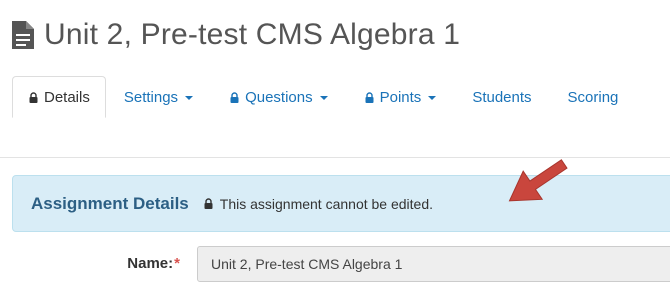 The height and width of the screenshot is (297, 670). I want to click on tab-scoring: Scoring, so click(593, 97).